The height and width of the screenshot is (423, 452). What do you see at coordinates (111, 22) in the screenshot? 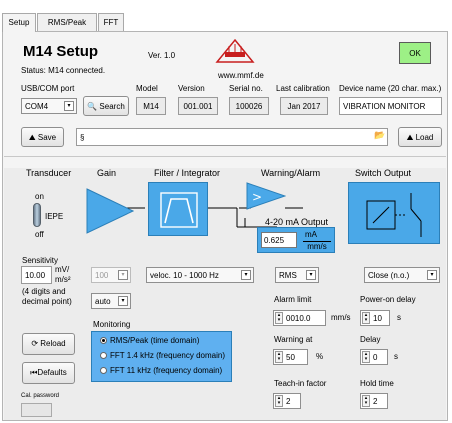
I see `tab-fft: FFT` at bounding box center [111, 22].